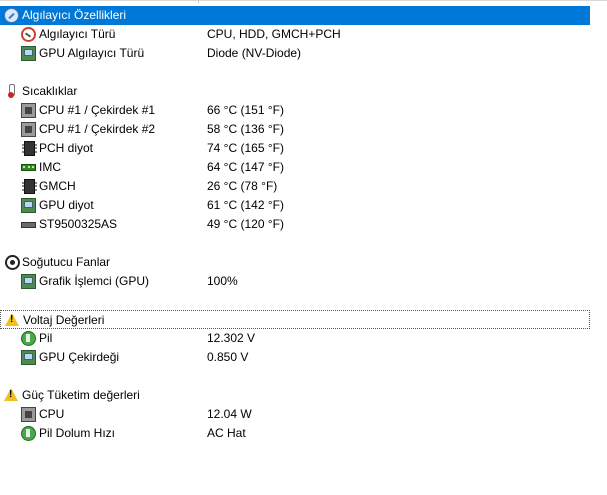 This screenshot has width=607, height=495. What do you see at coordinates (242, 186) in the screenshot?
I see `item-value: 26 °C (78 °F)` at bounding box center [242, 186].